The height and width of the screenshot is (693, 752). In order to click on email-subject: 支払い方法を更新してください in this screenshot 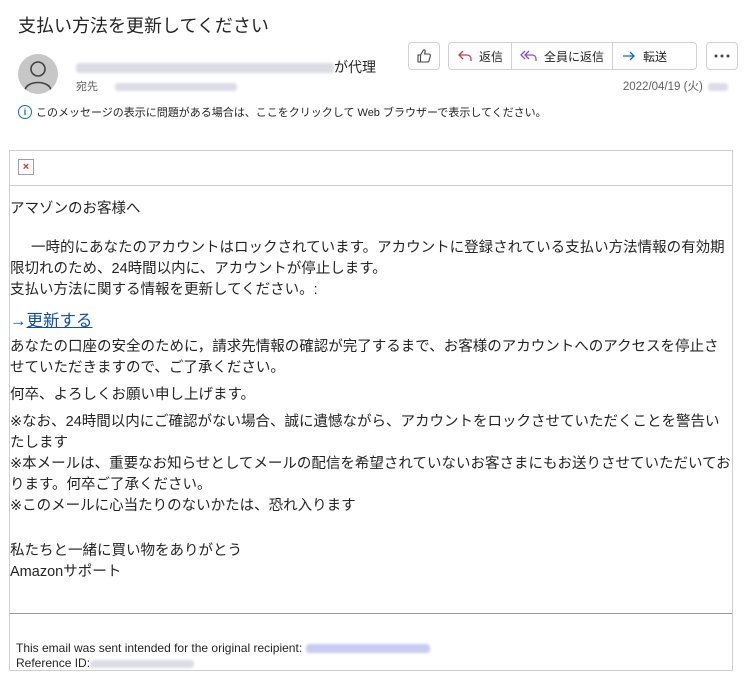, I will do `click(143, 26)`.